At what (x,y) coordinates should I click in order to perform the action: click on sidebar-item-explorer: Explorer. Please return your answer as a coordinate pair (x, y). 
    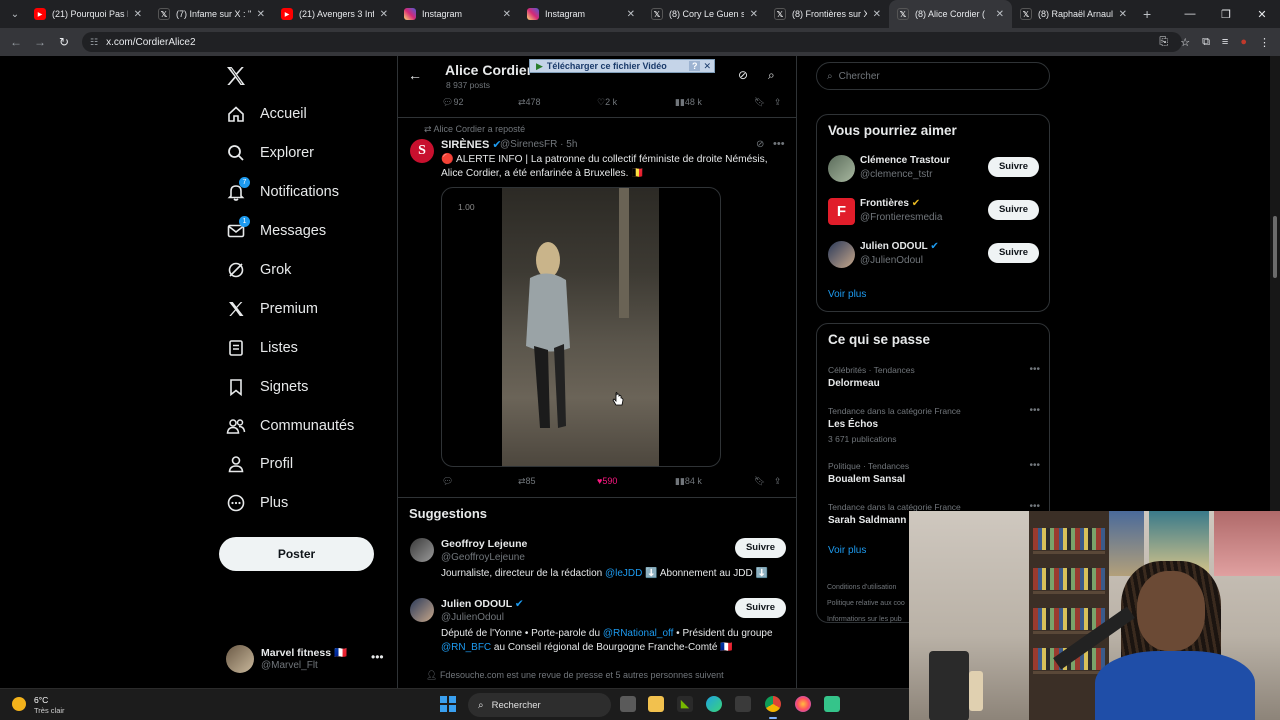
    Looking at the image, I should click on (266, 153).